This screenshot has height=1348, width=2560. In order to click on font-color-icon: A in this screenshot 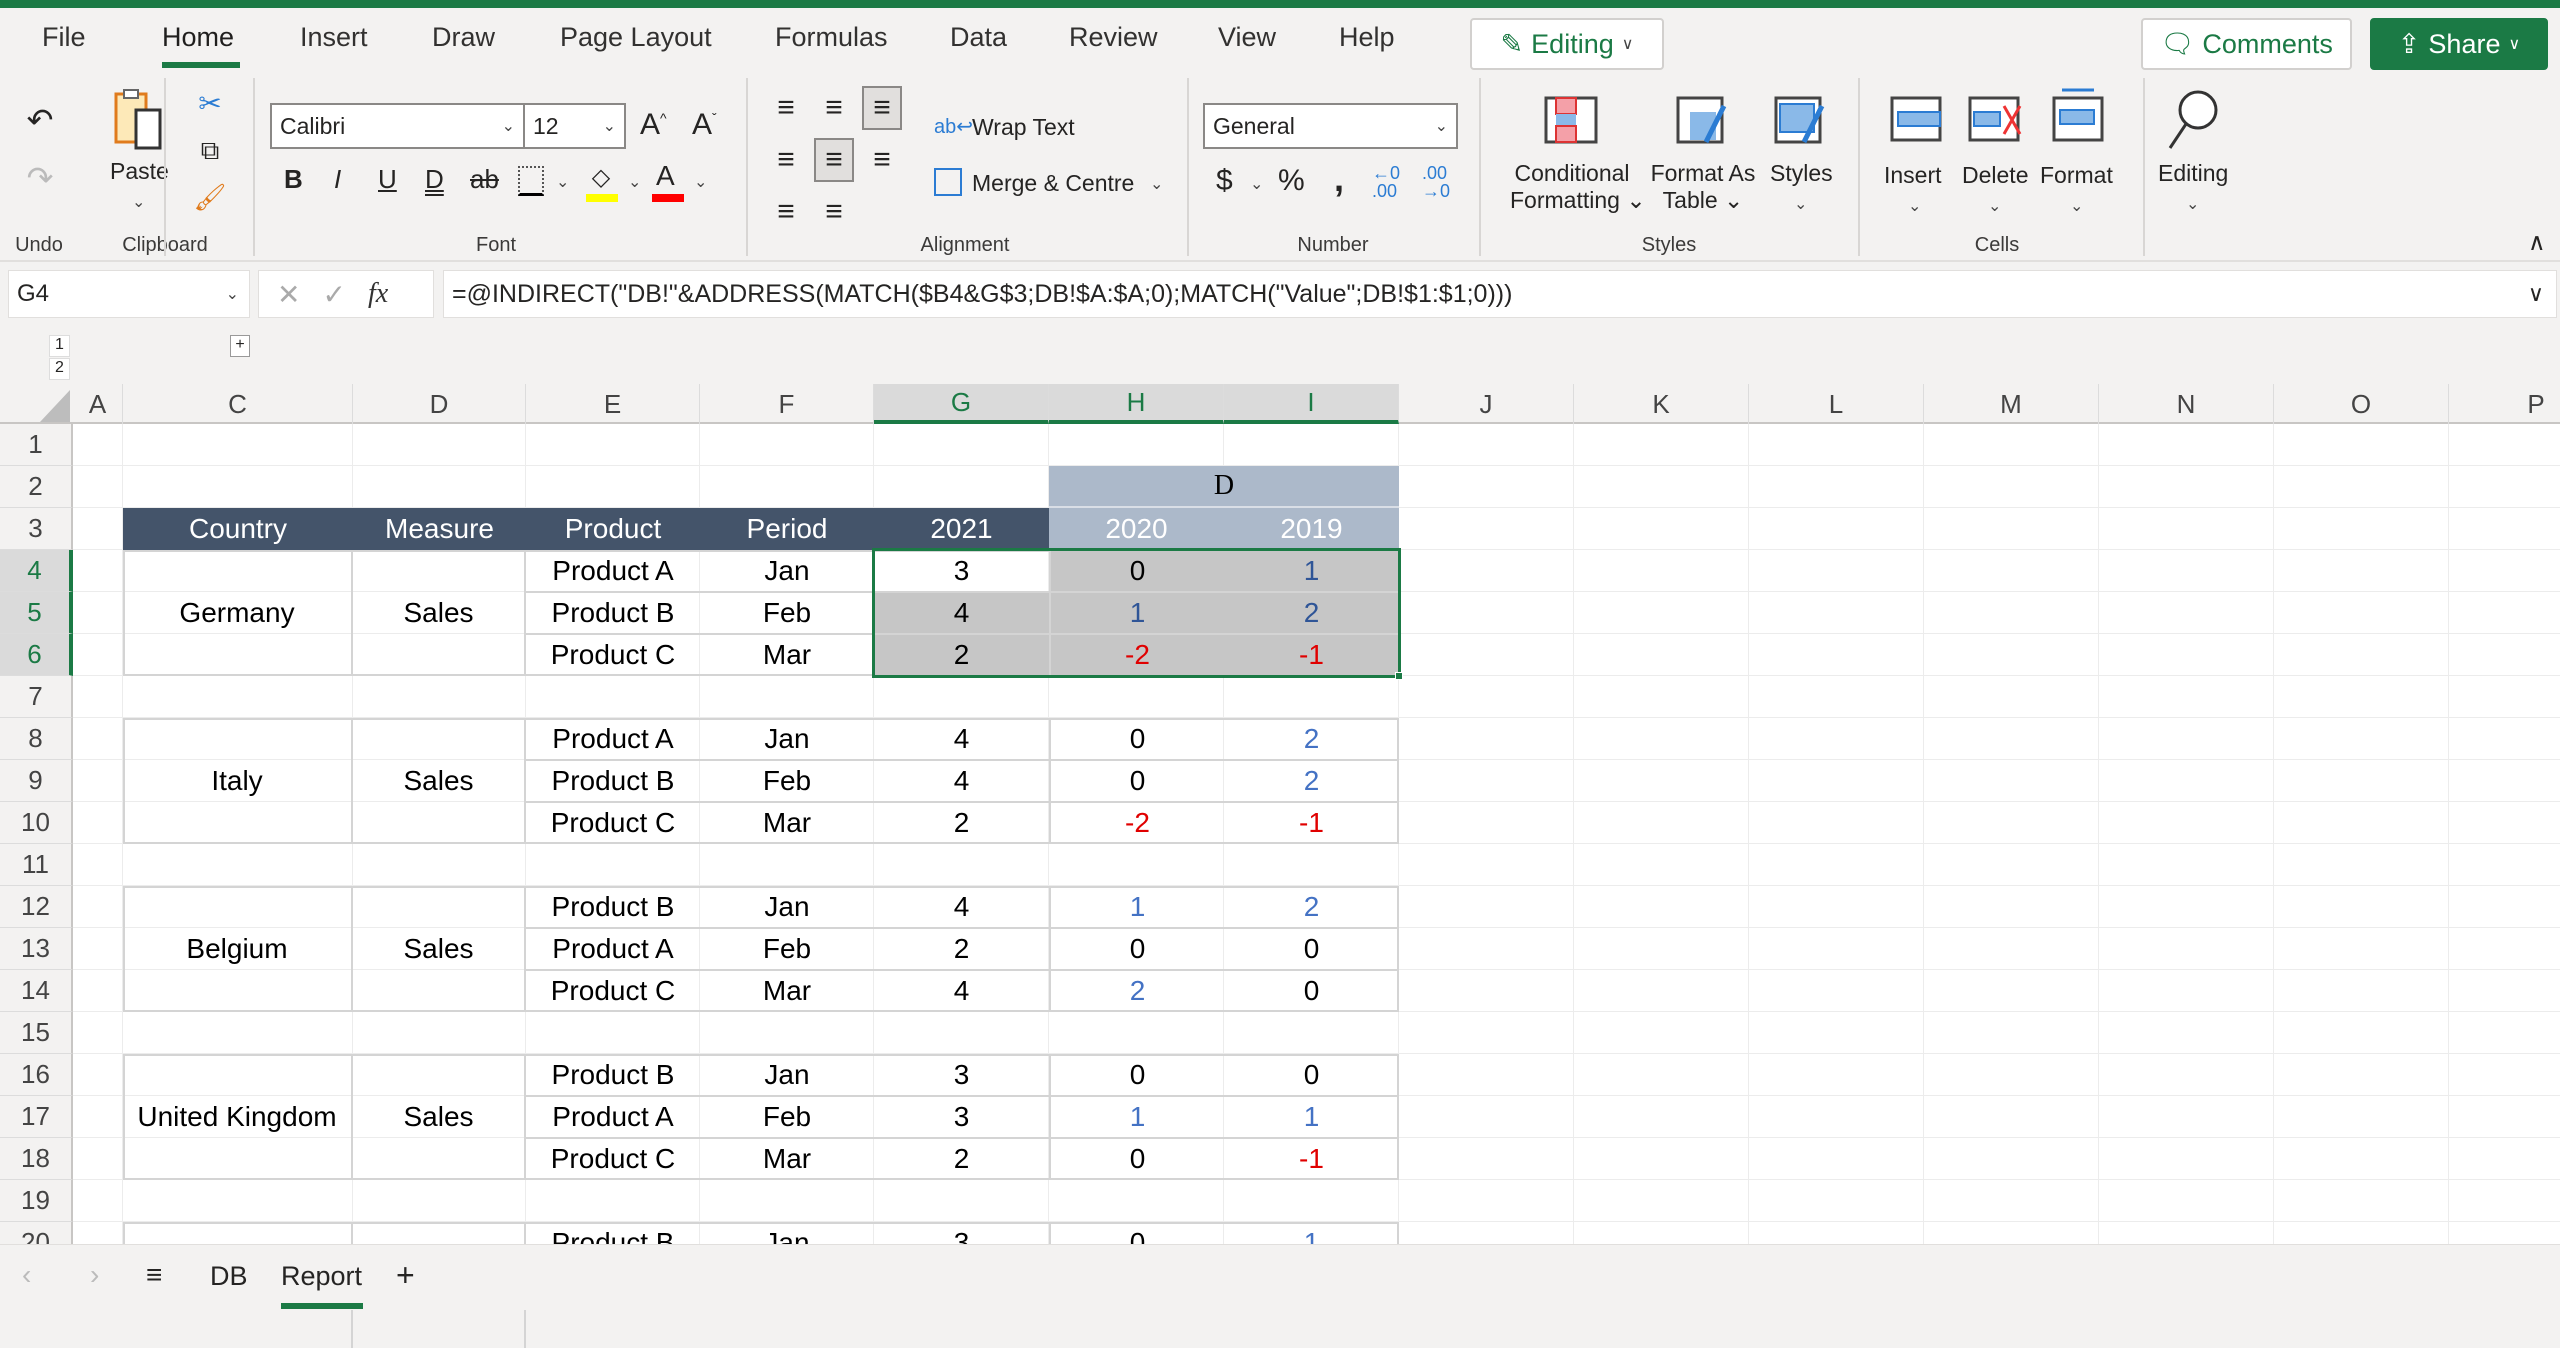, I will do `click(665, 176)`.